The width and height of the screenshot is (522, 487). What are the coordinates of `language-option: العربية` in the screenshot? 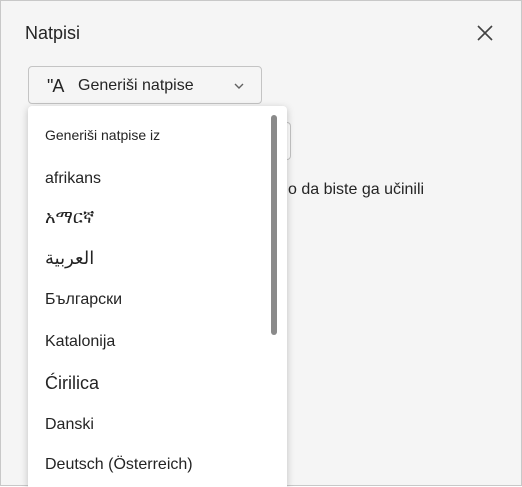 It's located at (69, 258).